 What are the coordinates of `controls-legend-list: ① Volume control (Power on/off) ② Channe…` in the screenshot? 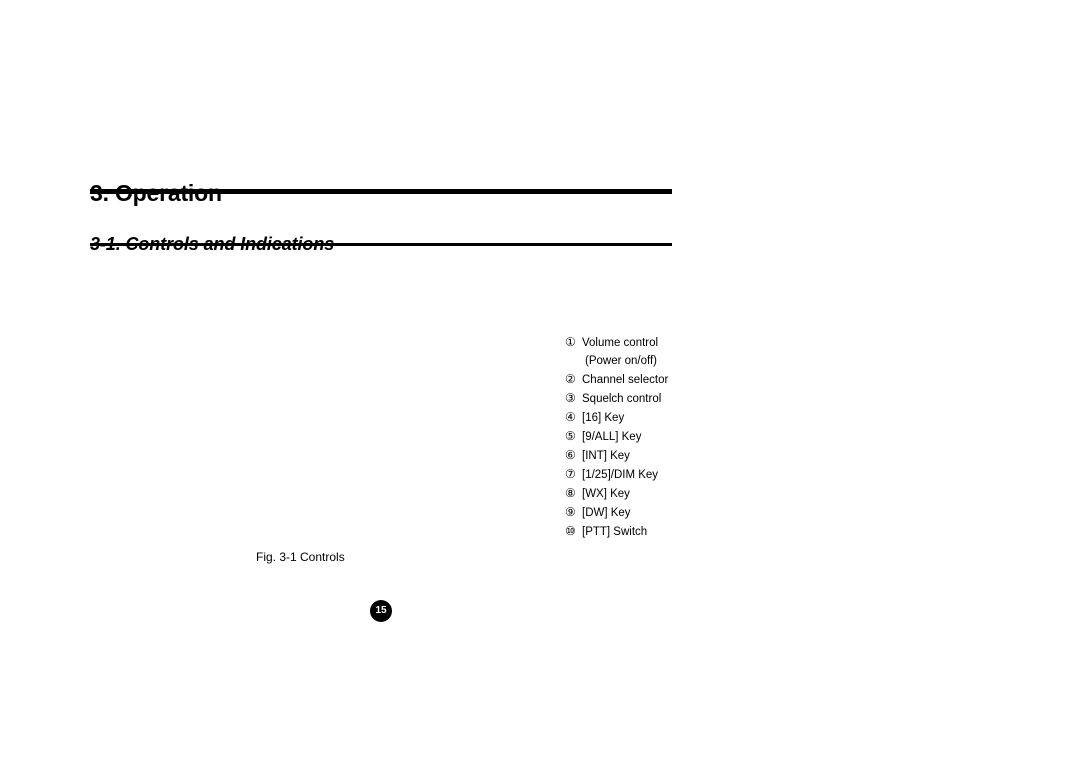 It's located at (665, 437).